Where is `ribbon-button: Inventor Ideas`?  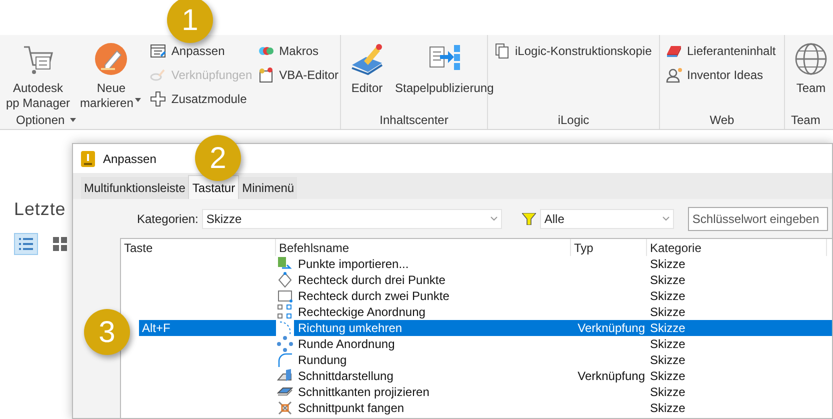
ribbon-button: Inventor Ideas is located at coordinates (721, 75).